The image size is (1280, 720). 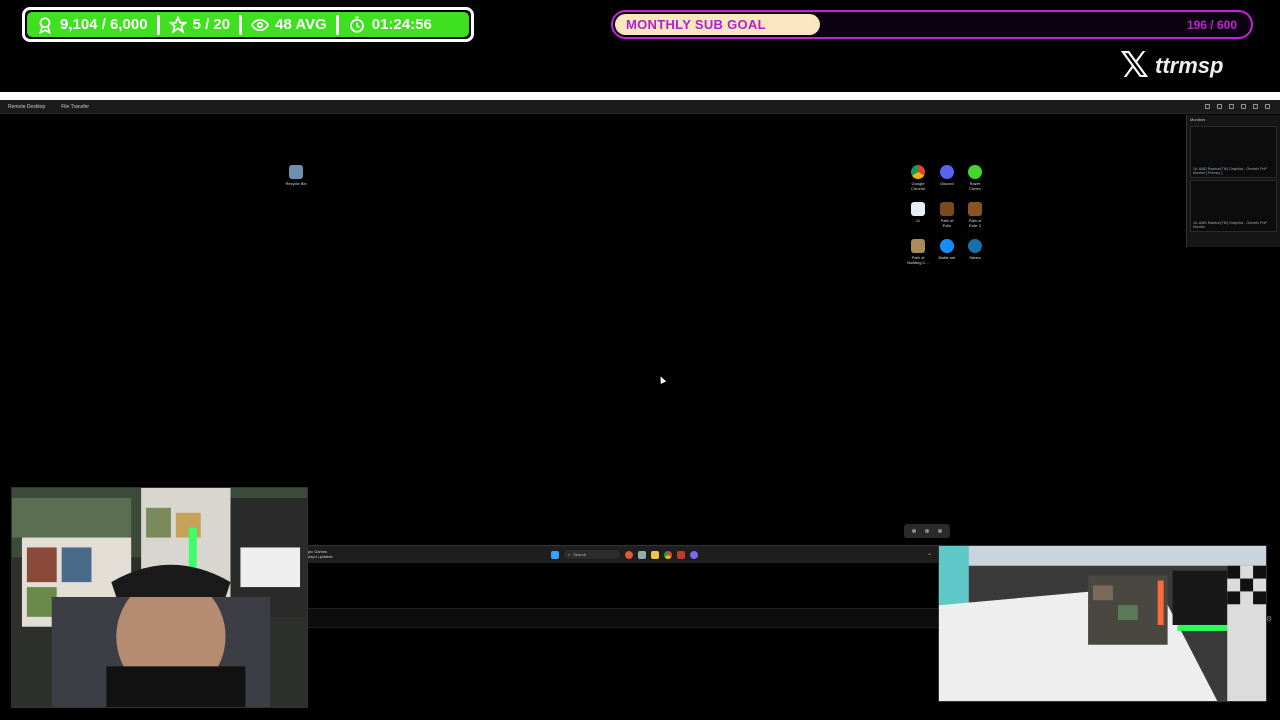 What do you see at coordinates (569, 554) in the screenshot?
I see `search-icon: ⌕` at bounding box center [569, 554].